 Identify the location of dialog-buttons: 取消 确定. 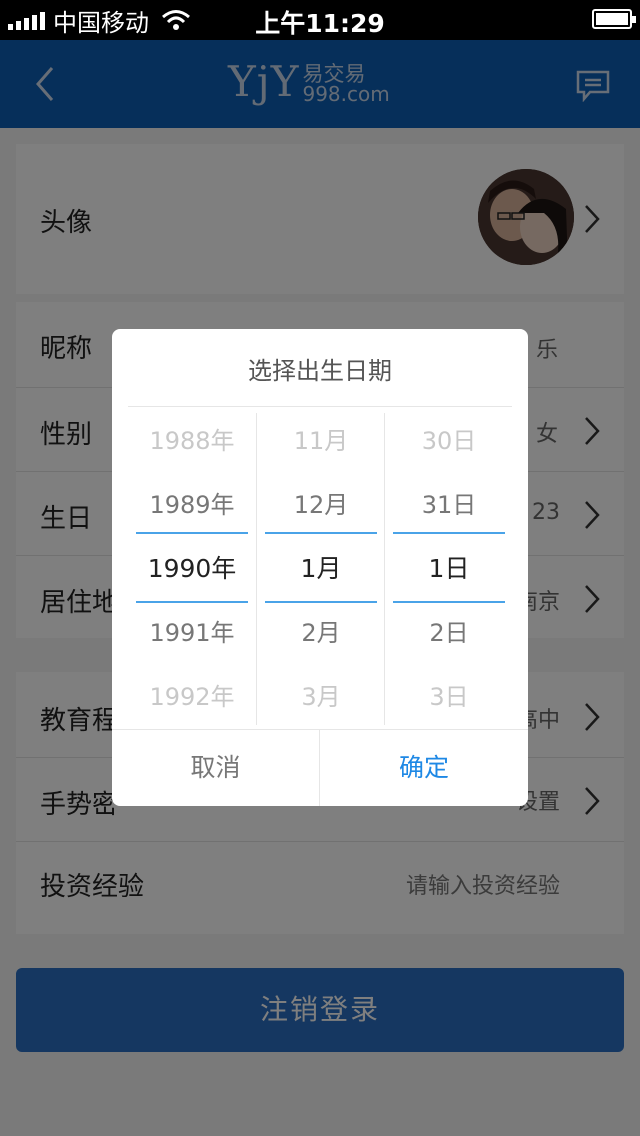
(320, 767).